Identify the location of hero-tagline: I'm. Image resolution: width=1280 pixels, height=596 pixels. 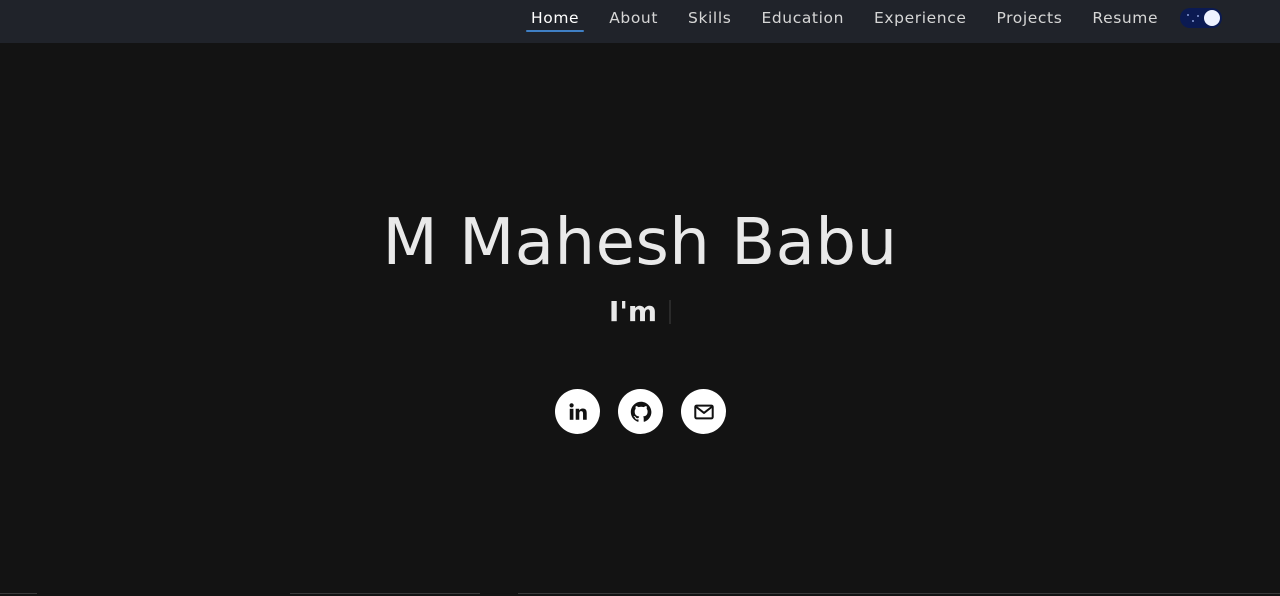
(640, 312).